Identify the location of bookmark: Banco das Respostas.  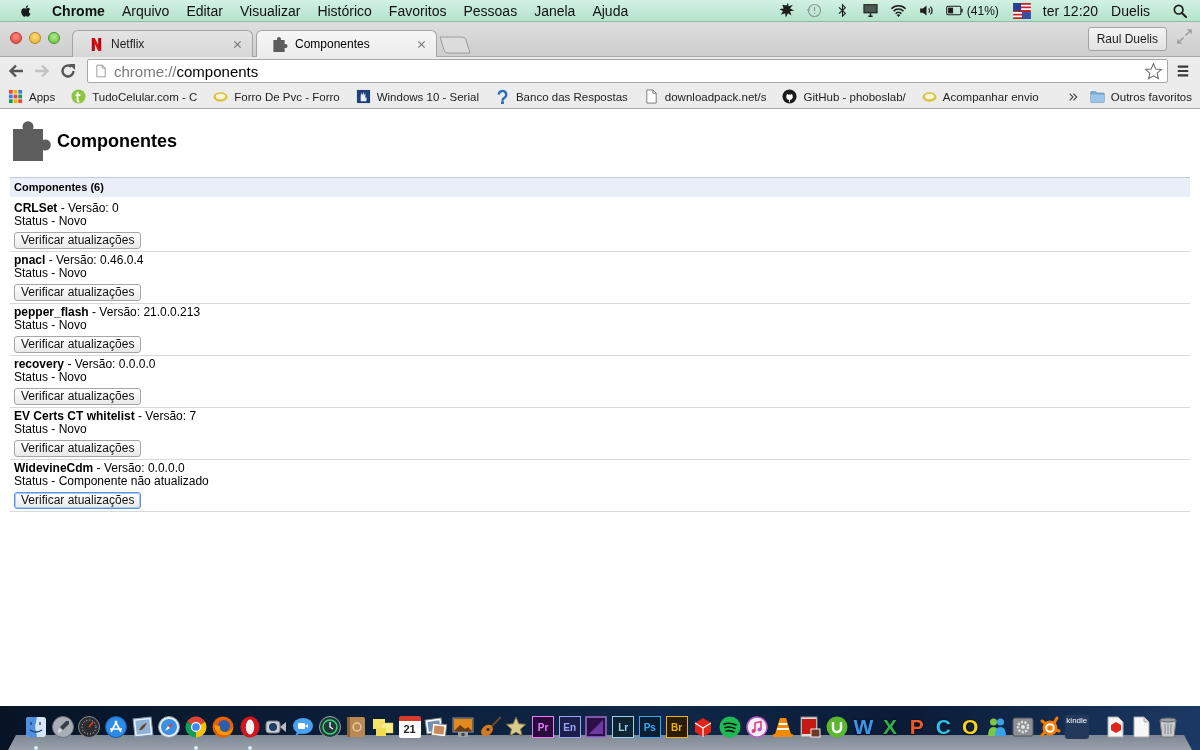
(561, 96).